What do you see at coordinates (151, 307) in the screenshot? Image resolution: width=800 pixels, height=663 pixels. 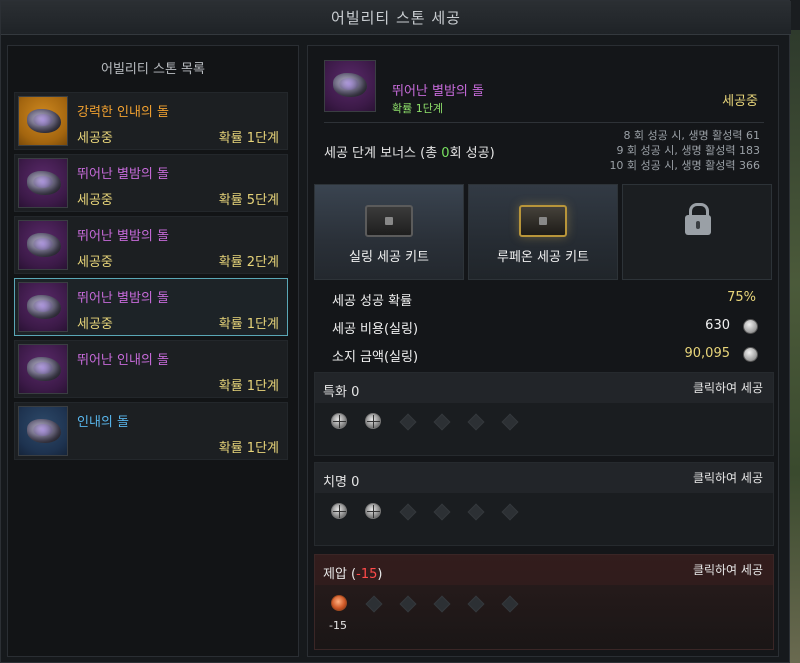 I see `stone-list-item-selected: 뛰어난 별밤의 돌 세공중 확률 1단계` at bounding box center [151, 307].